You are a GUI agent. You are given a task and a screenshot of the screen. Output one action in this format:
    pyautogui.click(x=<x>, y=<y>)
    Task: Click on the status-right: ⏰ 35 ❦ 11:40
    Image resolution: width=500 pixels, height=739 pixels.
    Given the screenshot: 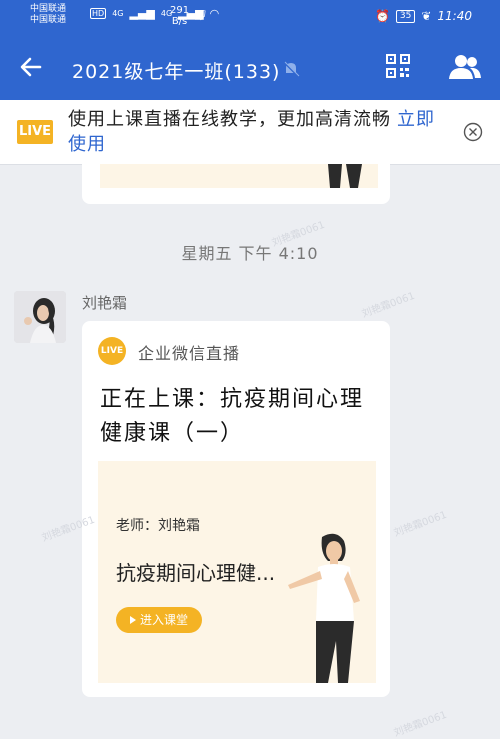 What is the action you would take?
    pyautogui.click(x=423, y=16)
    